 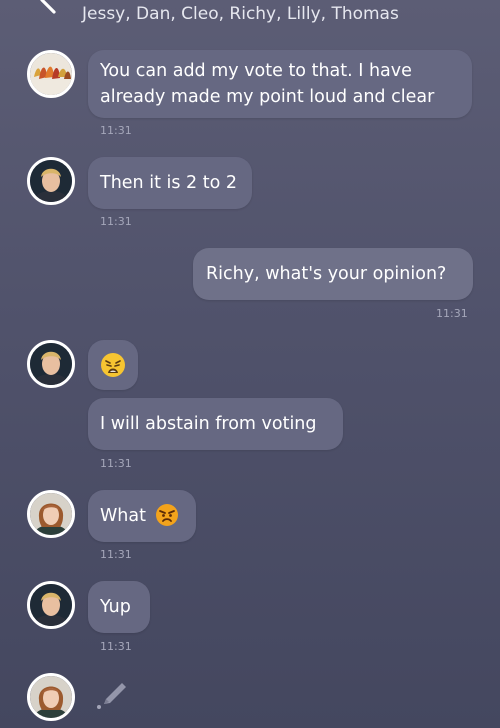 I want to click on outgoing-message-bubble: Richy, what's your opinion?, so click(x=333, y=274).